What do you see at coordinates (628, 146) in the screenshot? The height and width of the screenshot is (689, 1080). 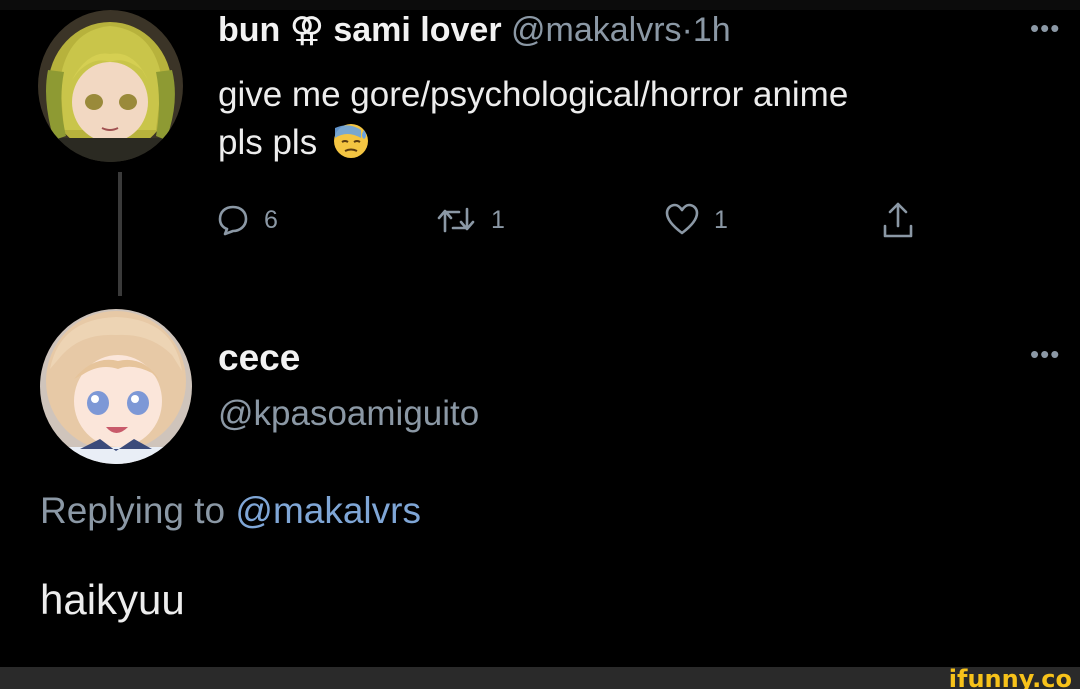 I see `tweet-text-line-2: pls pls` at bounding box center [628, 146].